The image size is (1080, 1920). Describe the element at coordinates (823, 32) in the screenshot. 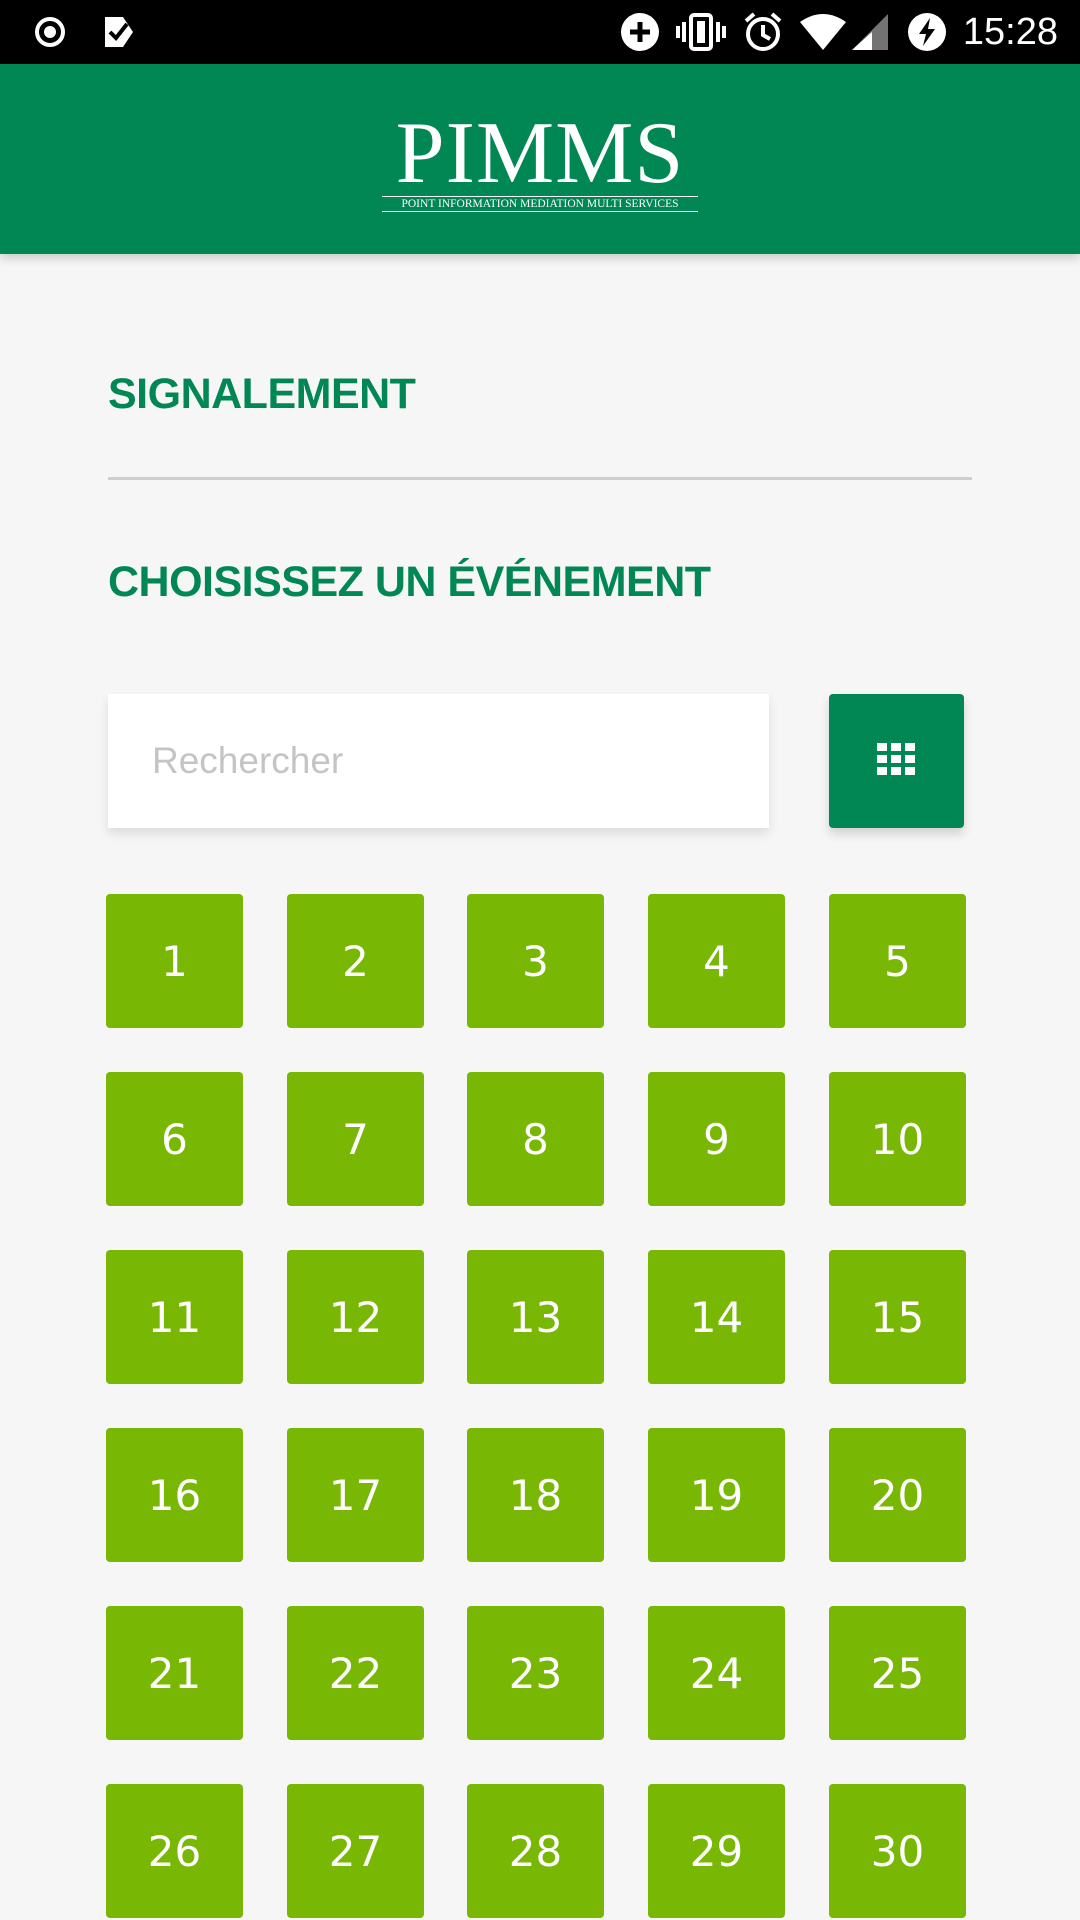

I see `wifi-icon` at that location.